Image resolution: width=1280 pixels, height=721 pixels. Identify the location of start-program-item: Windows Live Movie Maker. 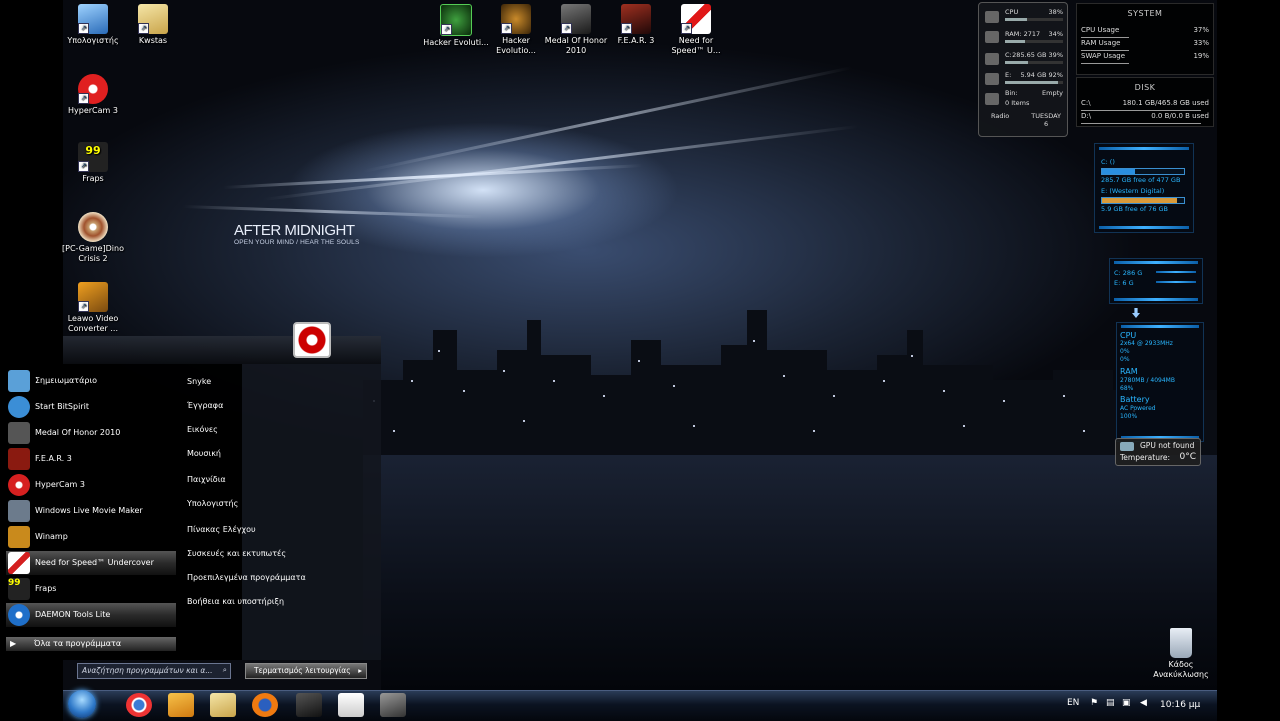
(91, 511).